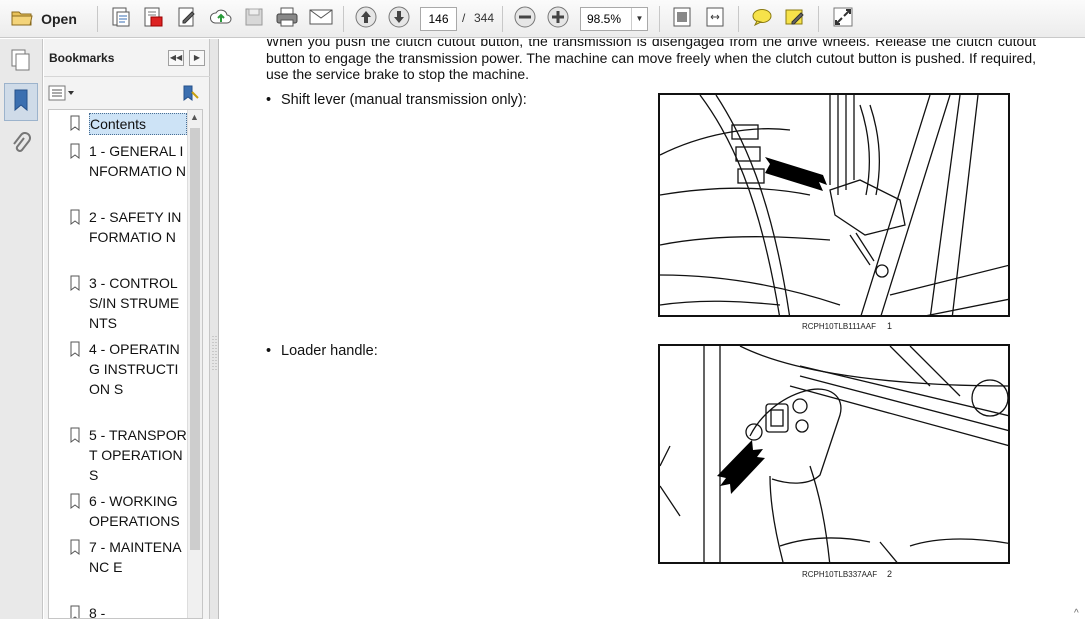 The height and width of the screenshot is (619, 1085). I want to click on bookmarks-toolbar, so click(127, 93).